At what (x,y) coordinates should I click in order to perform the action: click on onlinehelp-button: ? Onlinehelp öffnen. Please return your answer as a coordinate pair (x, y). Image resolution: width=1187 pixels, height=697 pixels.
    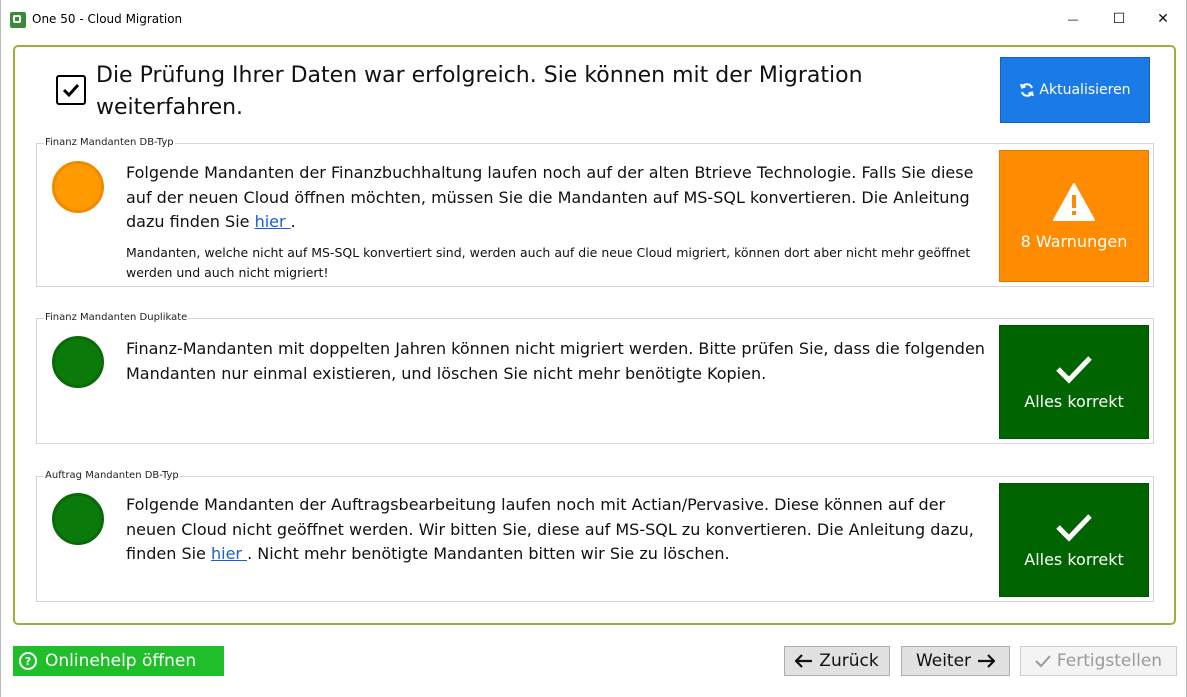
    Looking at the image, I should click on (118, 661).